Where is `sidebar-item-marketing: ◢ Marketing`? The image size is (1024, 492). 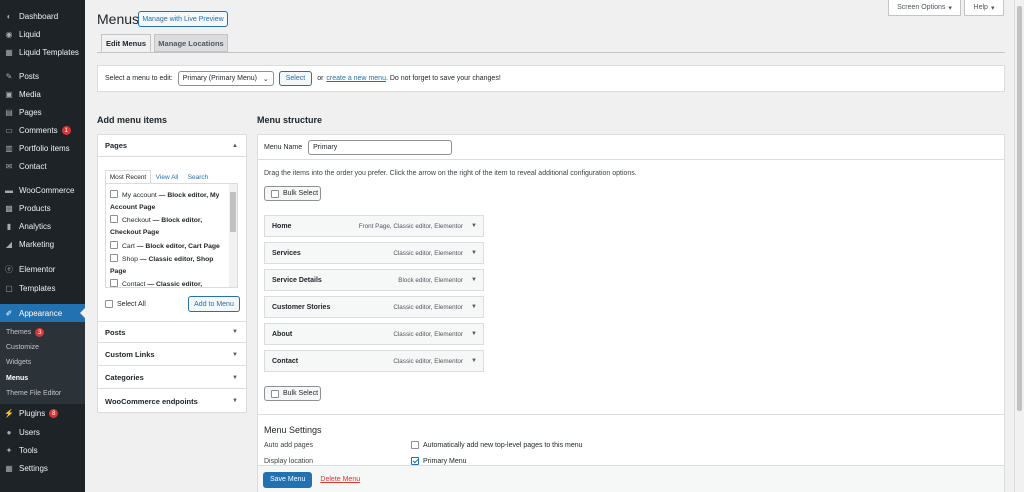
sidebar-item-marketing: ◢ Marketing is located at coordinates (42, 244).